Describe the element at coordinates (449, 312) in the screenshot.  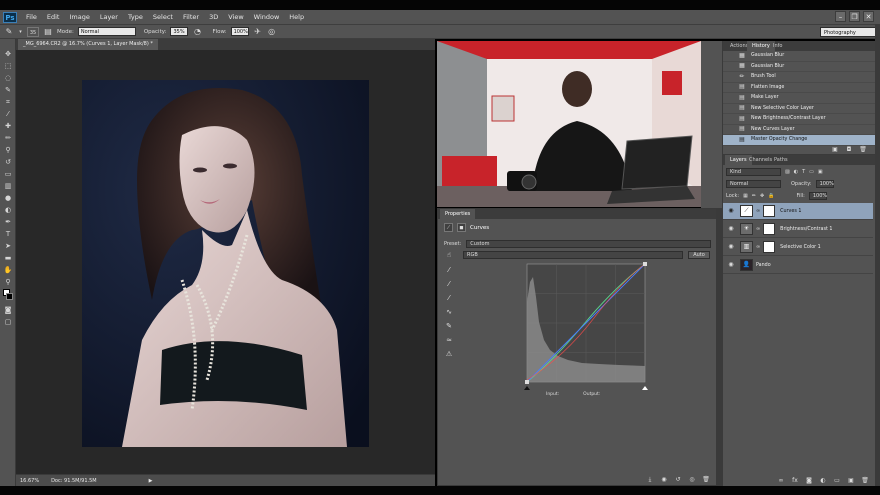
I see `curve-point-tool-icon: ∿` at that location.